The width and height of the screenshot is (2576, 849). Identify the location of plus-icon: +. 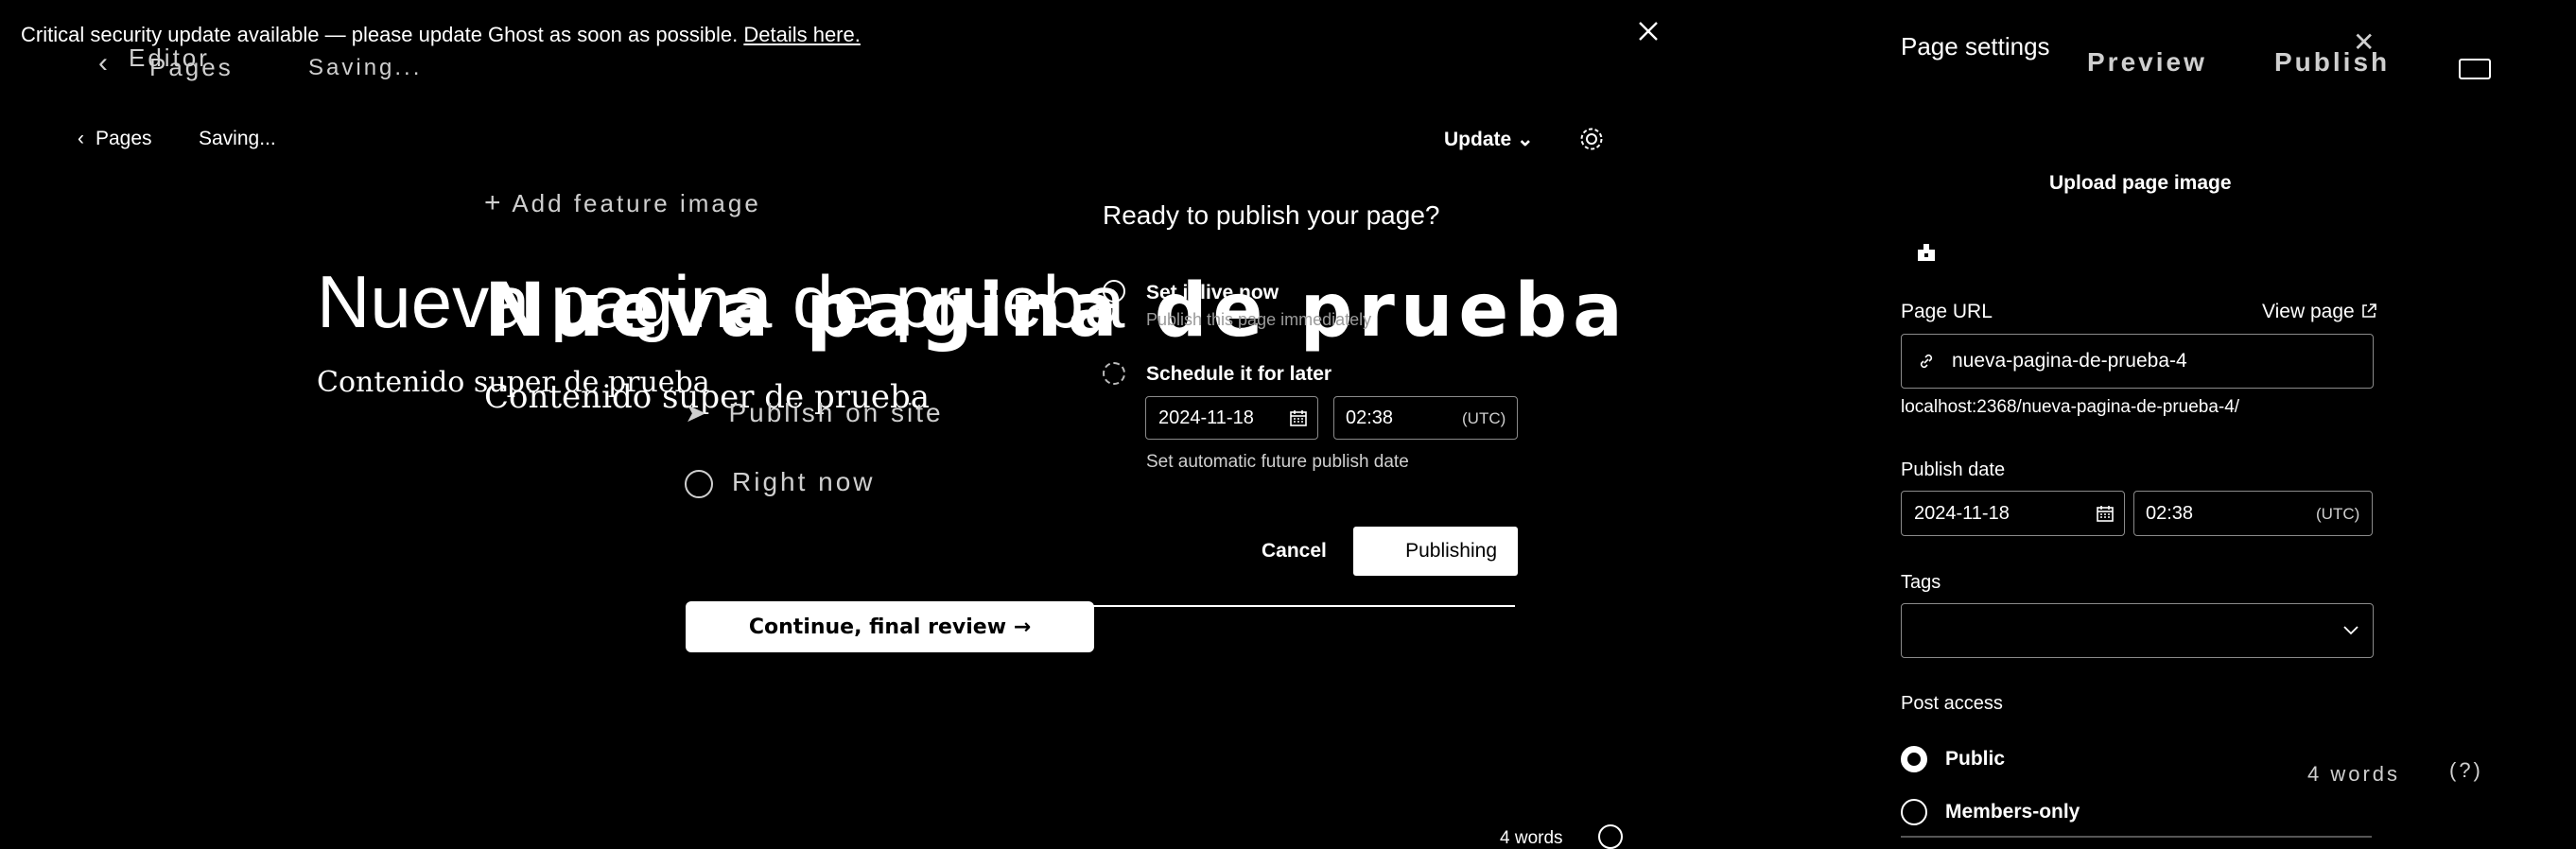
(494, 202).